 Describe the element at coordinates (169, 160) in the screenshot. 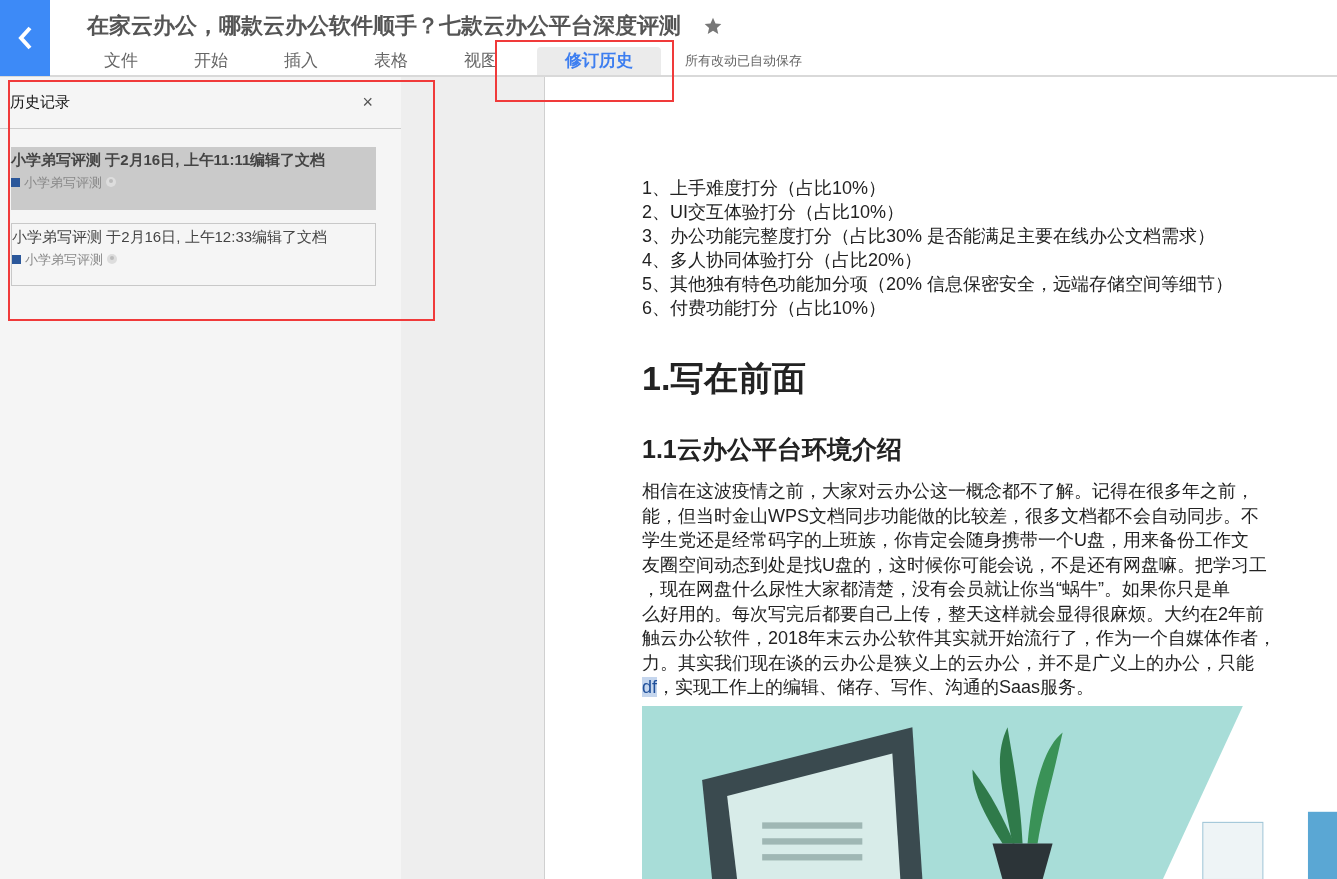

I see `entry-summary: 小学弟写评测 于2月16日, 上午11:11编辑了文档` at that location.